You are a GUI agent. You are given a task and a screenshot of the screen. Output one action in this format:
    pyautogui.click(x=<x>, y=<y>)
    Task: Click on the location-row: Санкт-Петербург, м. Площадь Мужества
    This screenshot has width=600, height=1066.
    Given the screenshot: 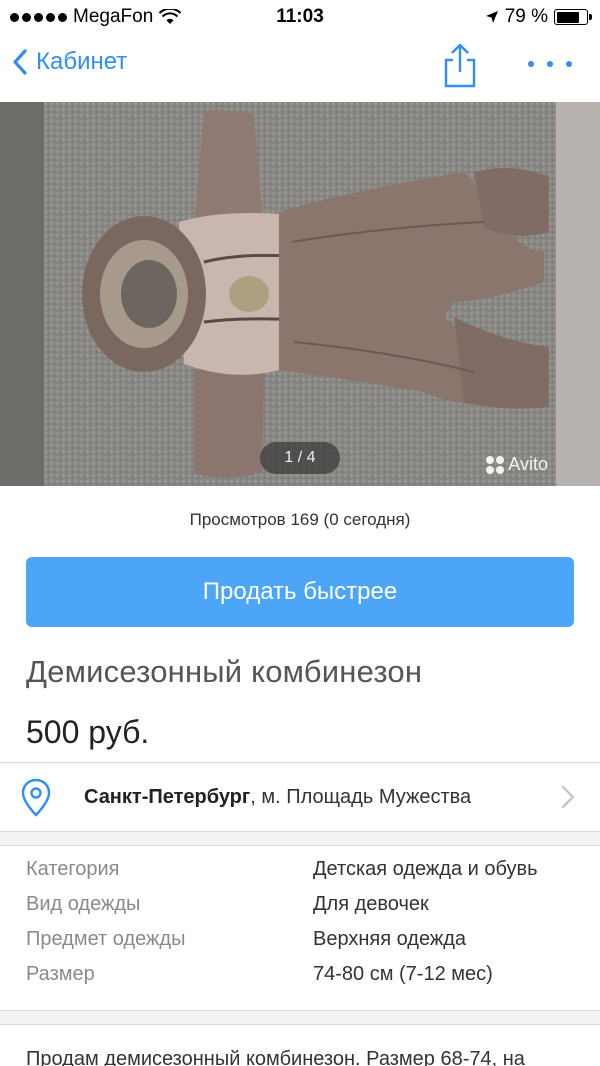 What is the action you would take?
    pyautogui.click(x=300, y=797)
    